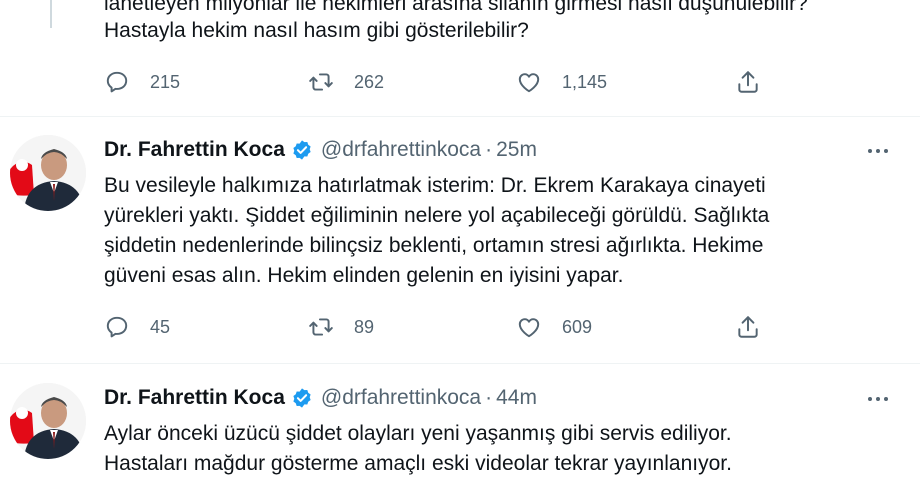  What do you see at coordinates (341, 327) in the screenshot?
I see `retweet-button: 89` at bounding box center [341, 327].